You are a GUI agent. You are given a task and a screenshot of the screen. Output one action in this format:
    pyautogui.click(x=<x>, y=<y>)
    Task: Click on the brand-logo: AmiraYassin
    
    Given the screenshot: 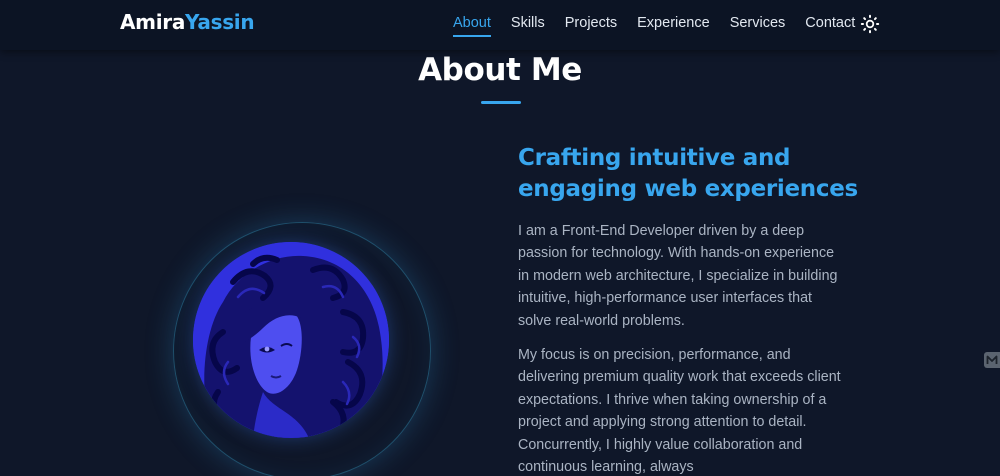 What is the action you would take?
    pyautogui.click(x=187, y=22)
    